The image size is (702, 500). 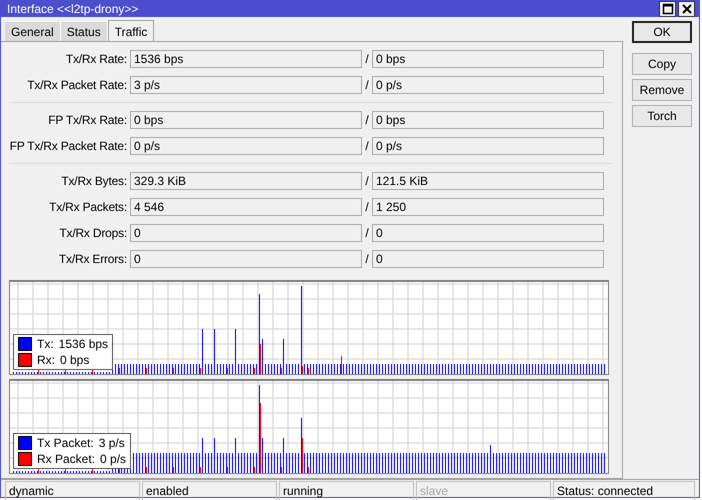 What do you see at coordinates (488, 207) in the screenshot?
I see `value-field: 1 250` at bounding box center [488, 207].